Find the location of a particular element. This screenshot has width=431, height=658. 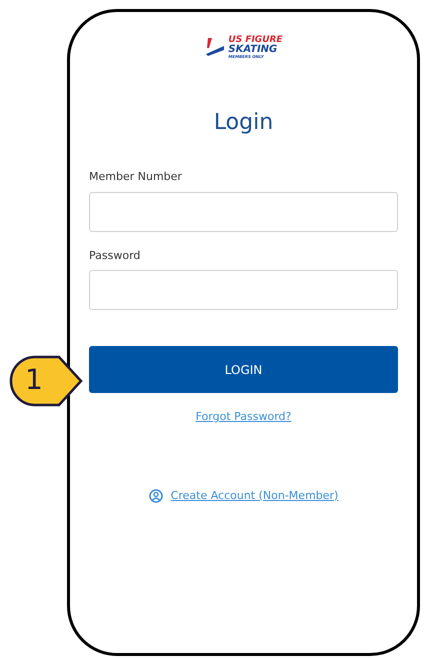

login-title: Login is located at coordinates (244, 123).